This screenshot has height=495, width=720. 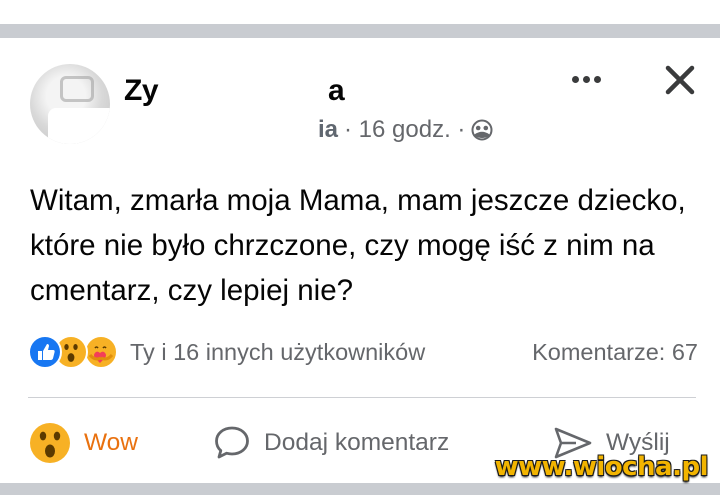 I want to click on post-time: · 16 godz. ·, so click(x=404, y=130).